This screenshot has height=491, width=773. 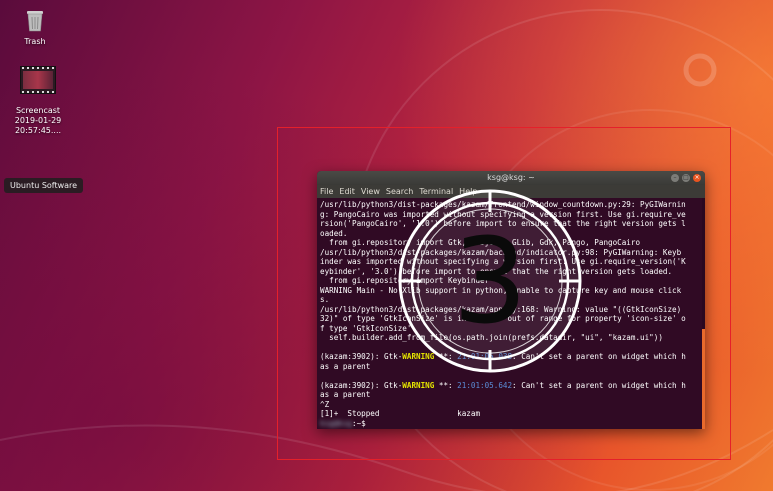 What do you see at coordinates (400, 413) in the screenshot?
I see `output-line: [1]+ Stopped kazam` at bounding box center [400, 413].